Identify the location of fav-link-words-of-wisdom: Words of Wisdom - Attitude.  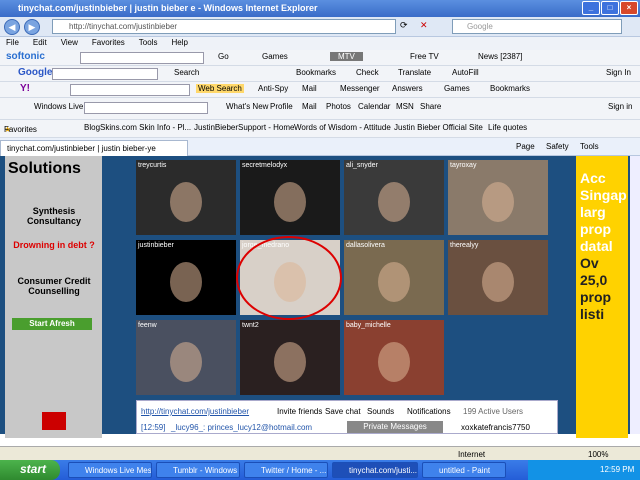
(342, 127).